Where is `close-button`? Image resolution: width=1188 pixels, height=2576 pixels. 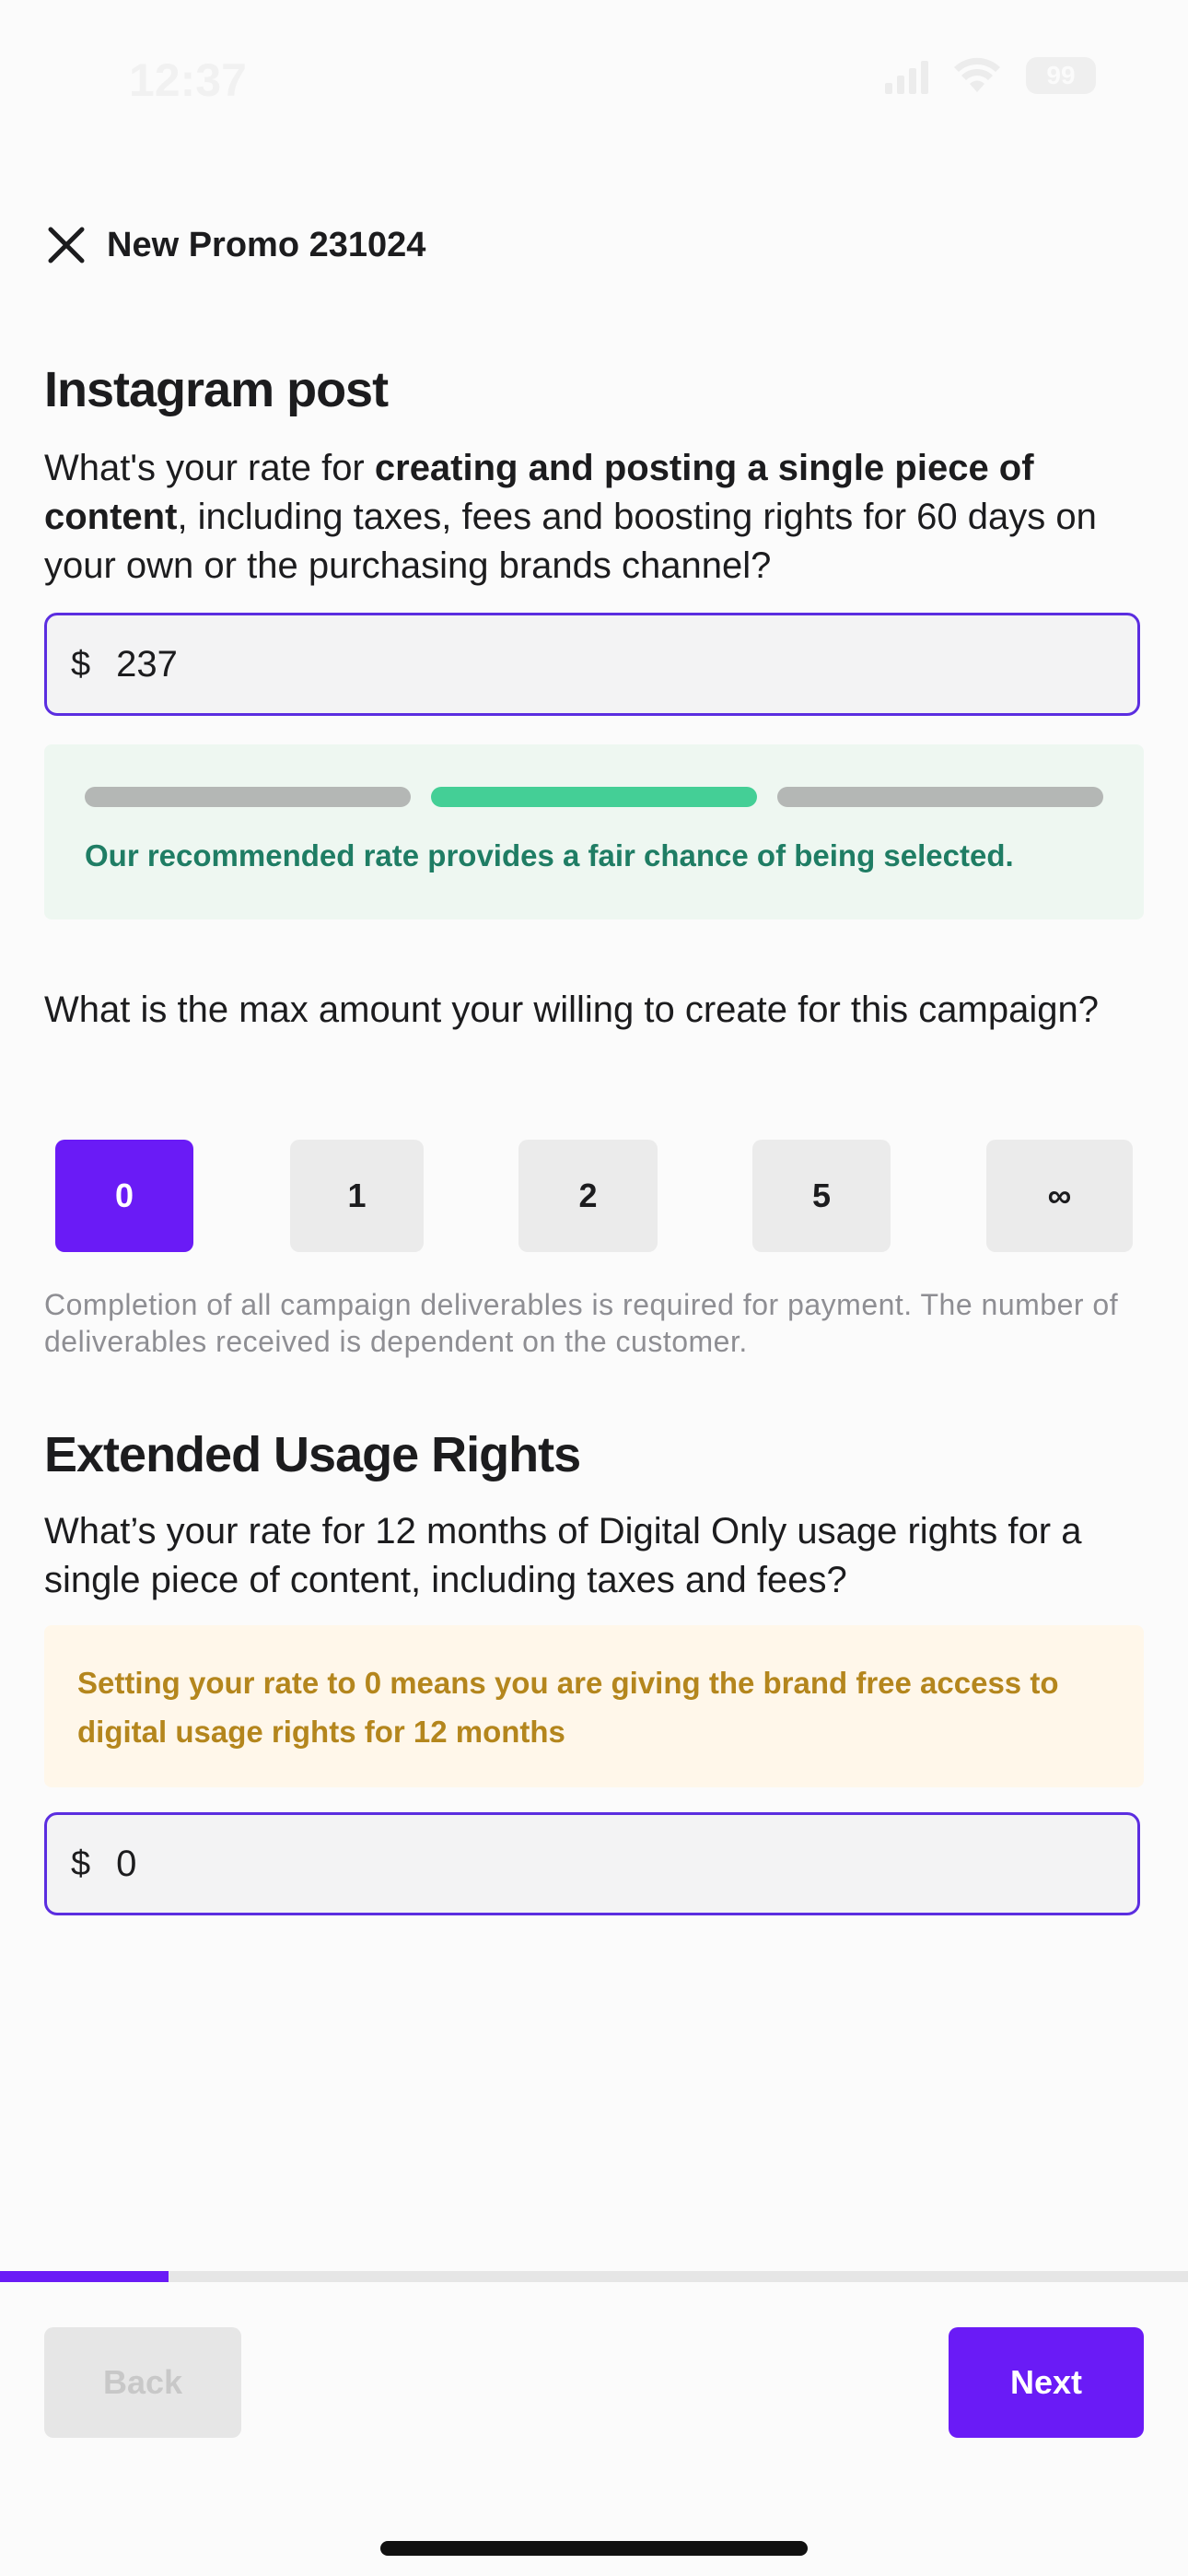
close-button is located at coordinates (66, 245).